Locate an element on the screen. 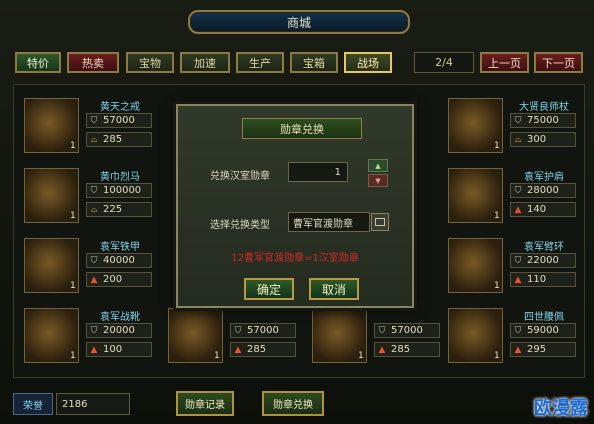 The image size is (594, 424). tab-production: 生产 is located at coordinates (260, 62).